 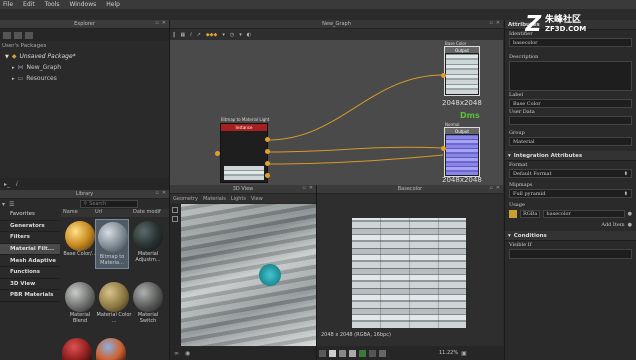 What do you see at coordinates (84, 78) in the screenshot?
I see `tree-item-resources: ▸ ▭ Resources` at bounding box center [84, 78].